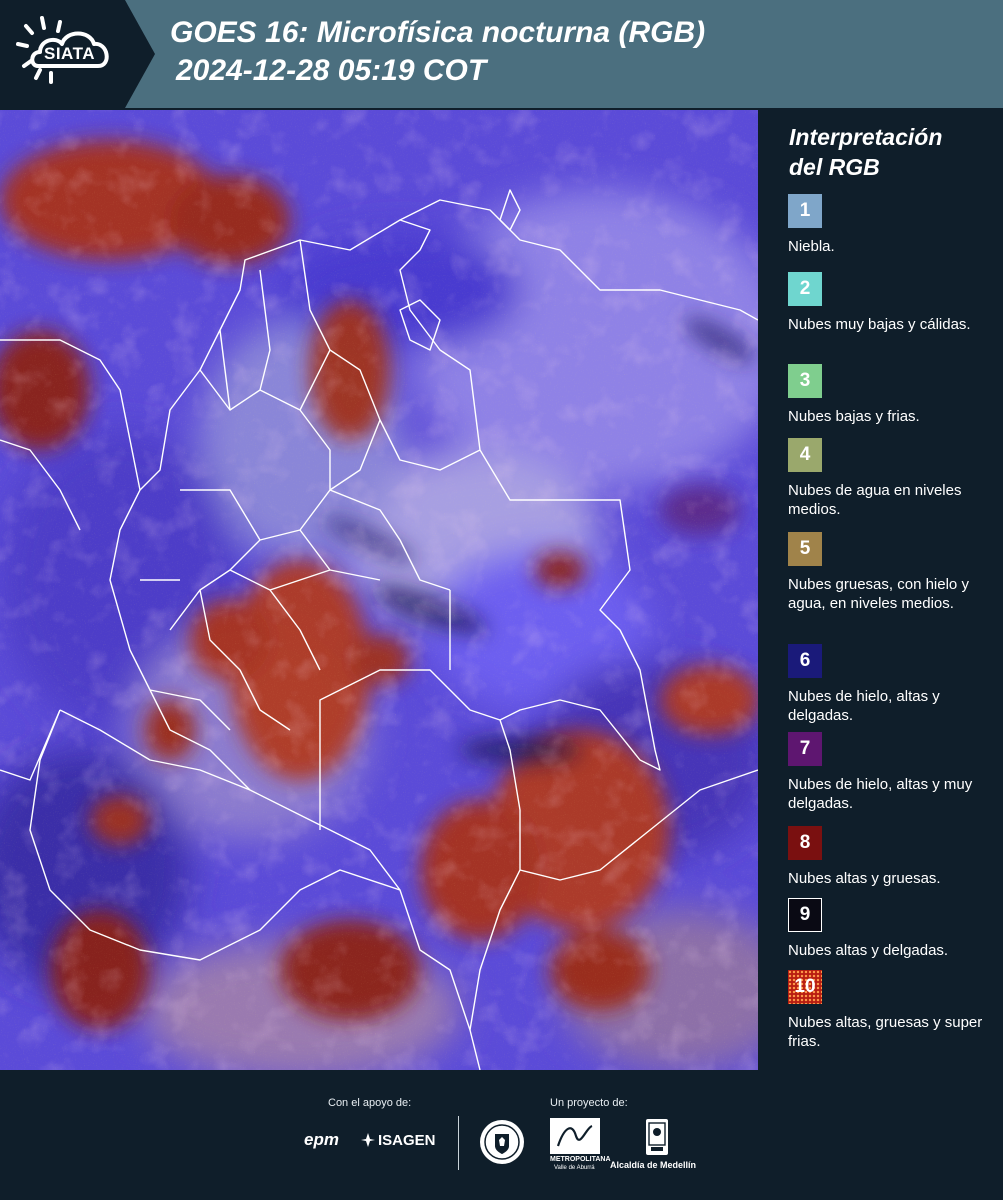 The height and width of the screenshot is (1200, 1003). What do you see at coordinates (805, 661) in the screenshot?
I see `legend-swatch: 6` at bounding box center [805, 661].